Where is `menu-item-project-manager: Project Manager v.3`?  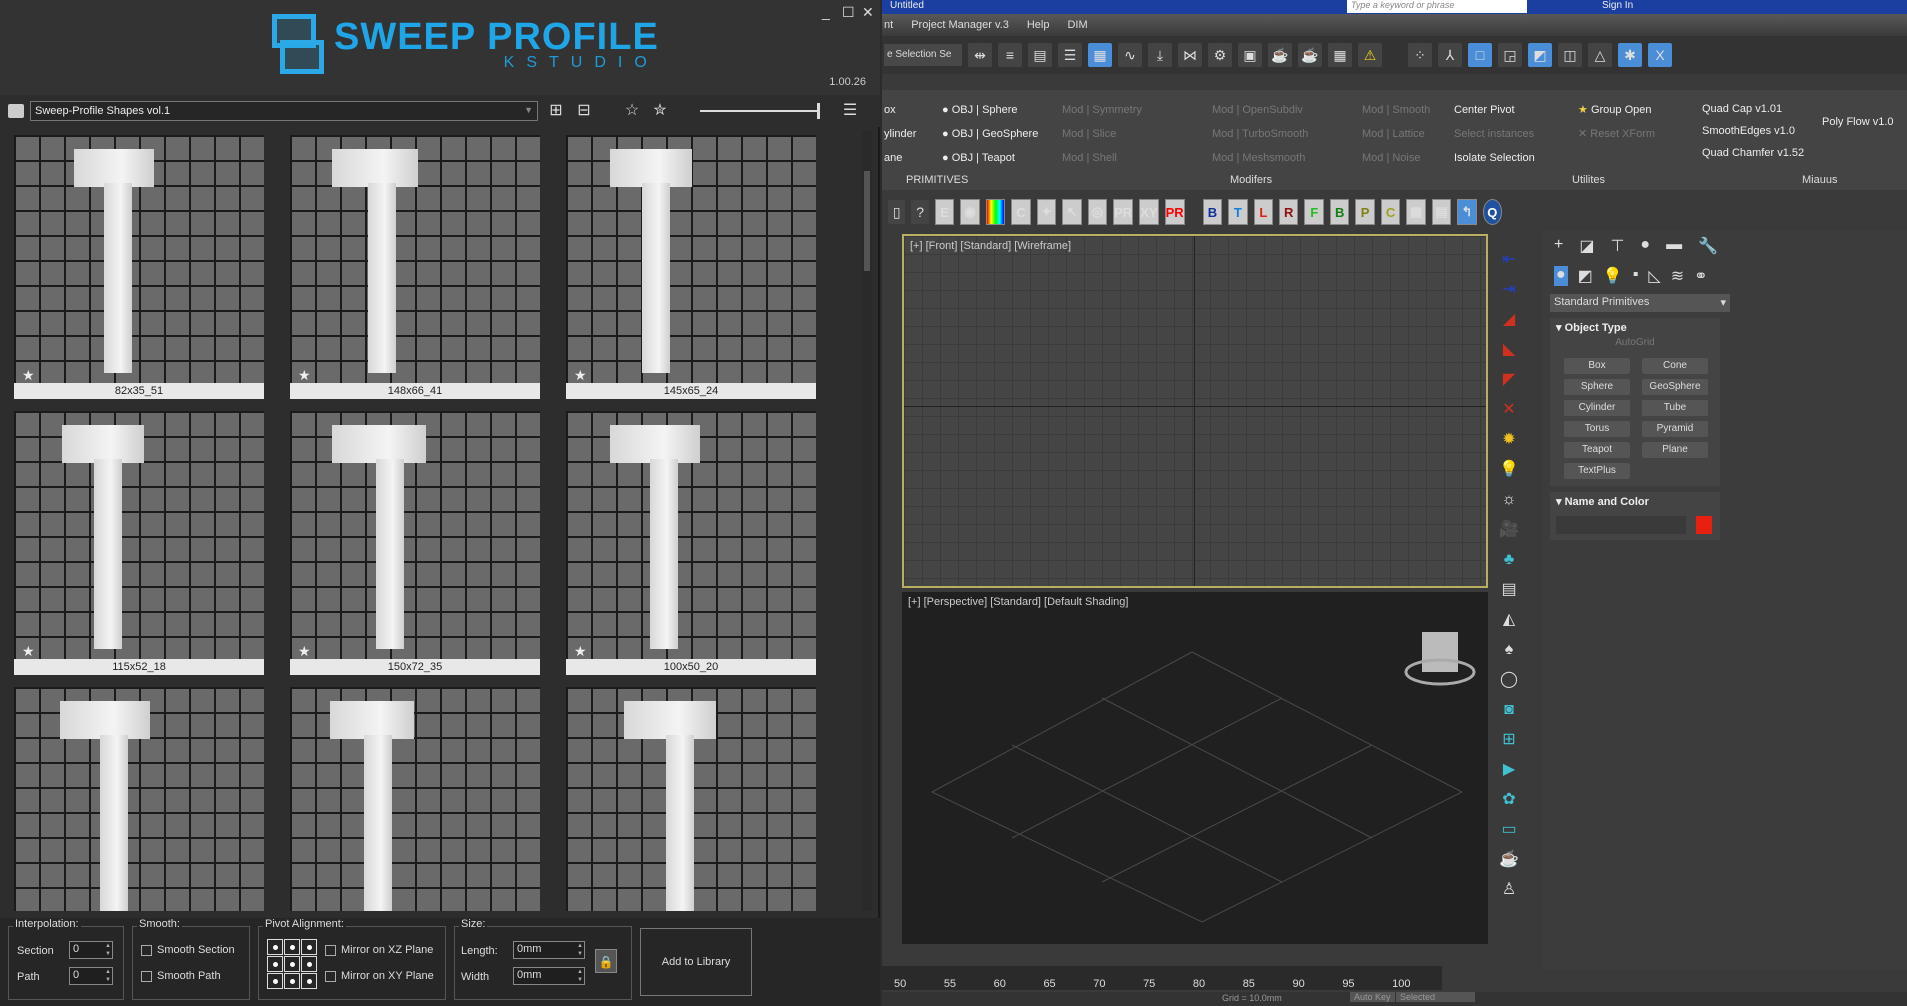 menu-item-project-manager: Project Manager v.3 is located at coordinates (960, 25).